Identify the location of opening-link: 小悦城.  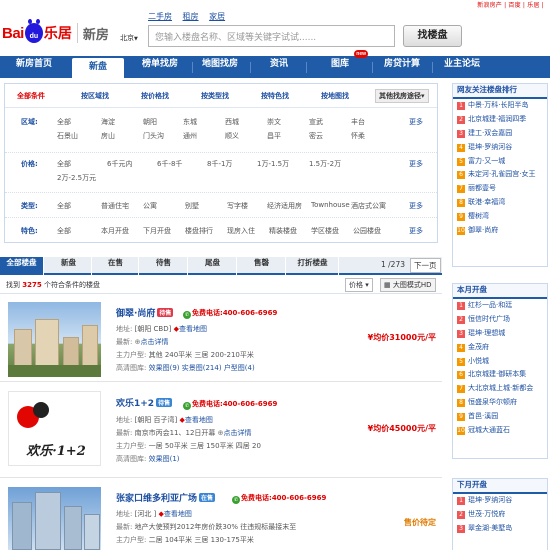
(478, 361).